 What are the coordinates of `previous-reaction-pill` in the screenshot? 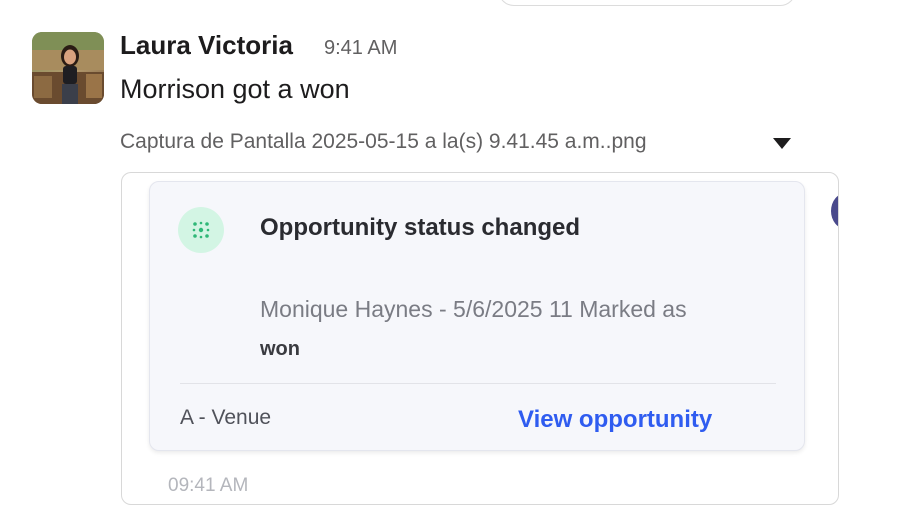 It's located at (647, 3).